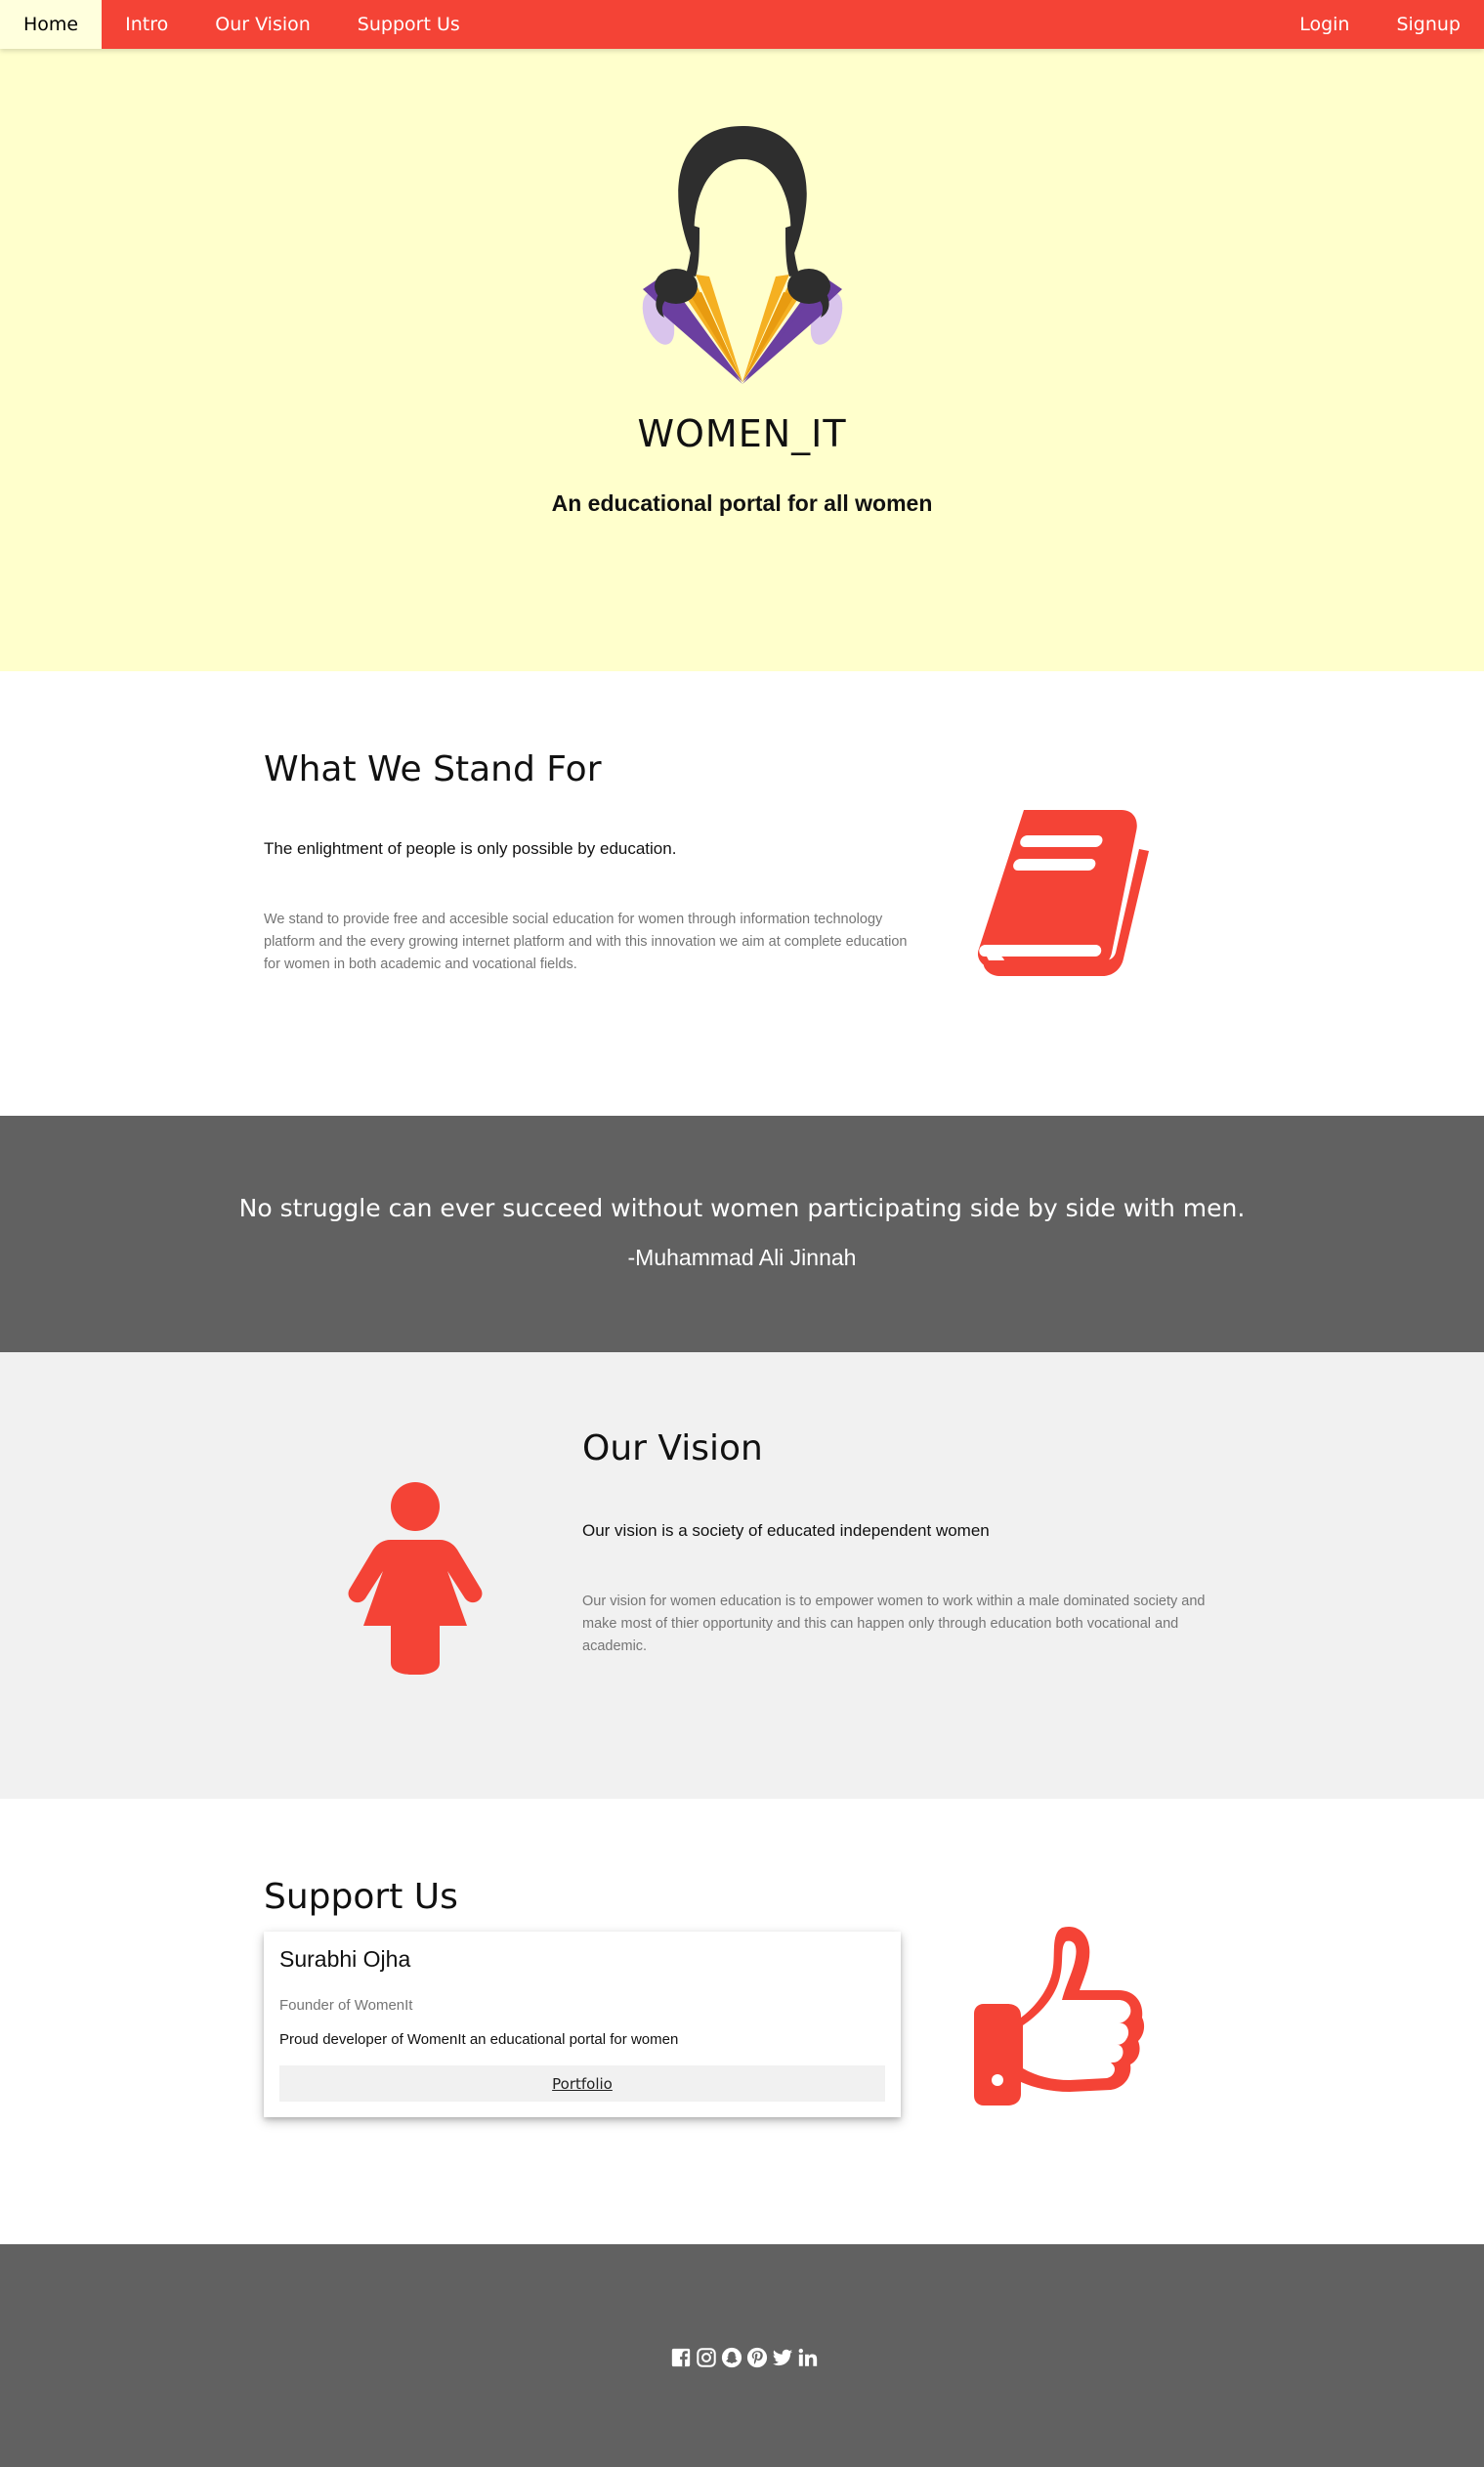 This screenshot has width=1484, height=2467. I want to click on facebook-icon, so click(681, 2357).